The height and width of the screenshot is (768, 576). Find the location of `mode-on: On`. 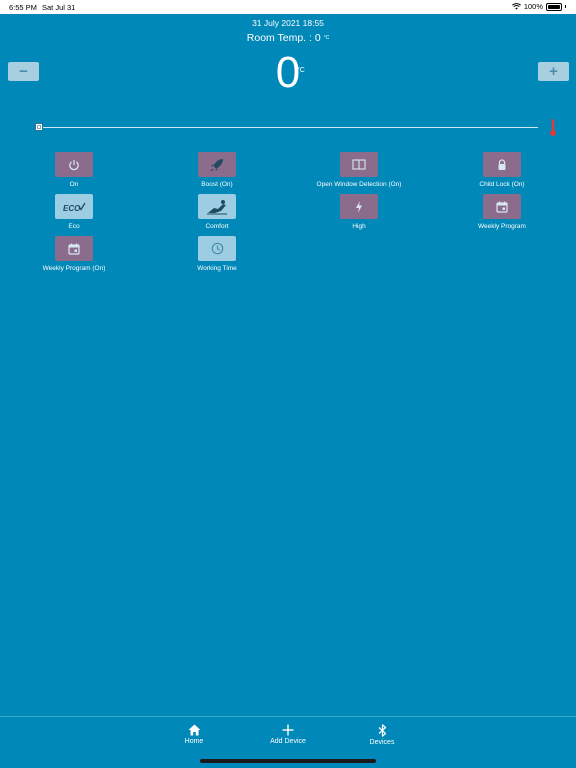

mode-on: On is located at coordinates (74, 170).